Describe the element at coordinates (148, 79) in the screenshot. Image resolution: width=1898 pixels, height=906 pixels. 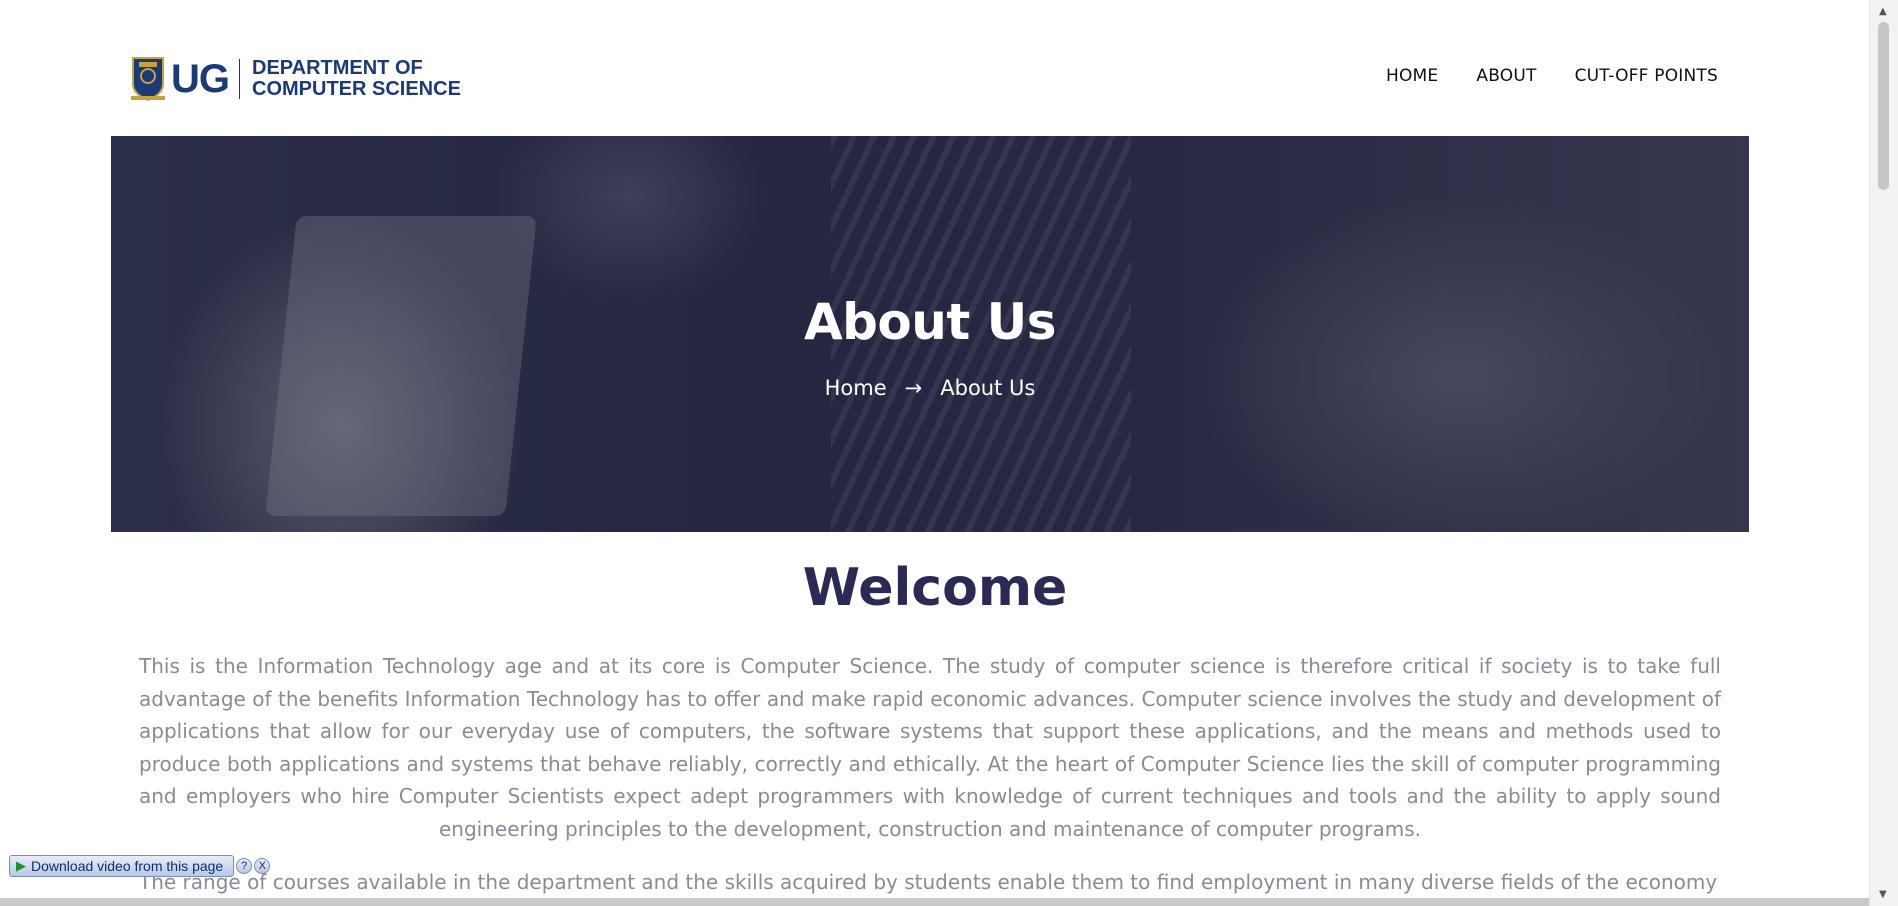
I see `crest-icon` at that location.